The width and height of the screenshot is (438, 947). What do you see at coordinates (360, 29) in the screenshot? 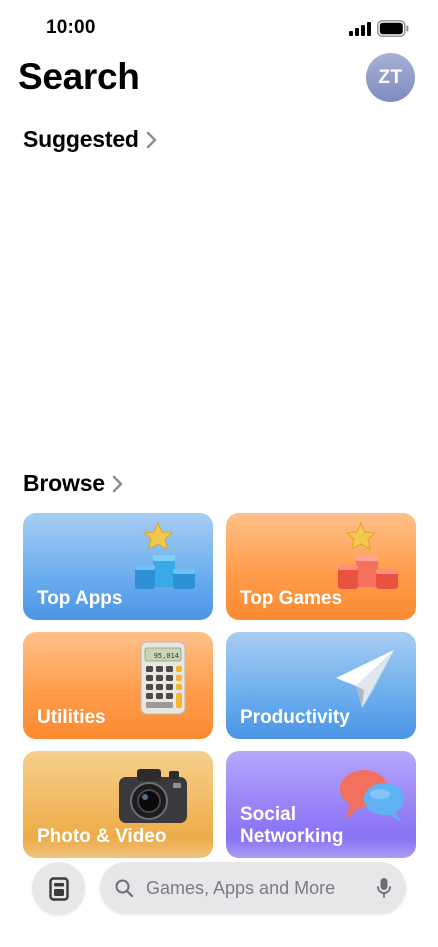
I see `cellular-signal-icon` at bounding box center [360, 29].